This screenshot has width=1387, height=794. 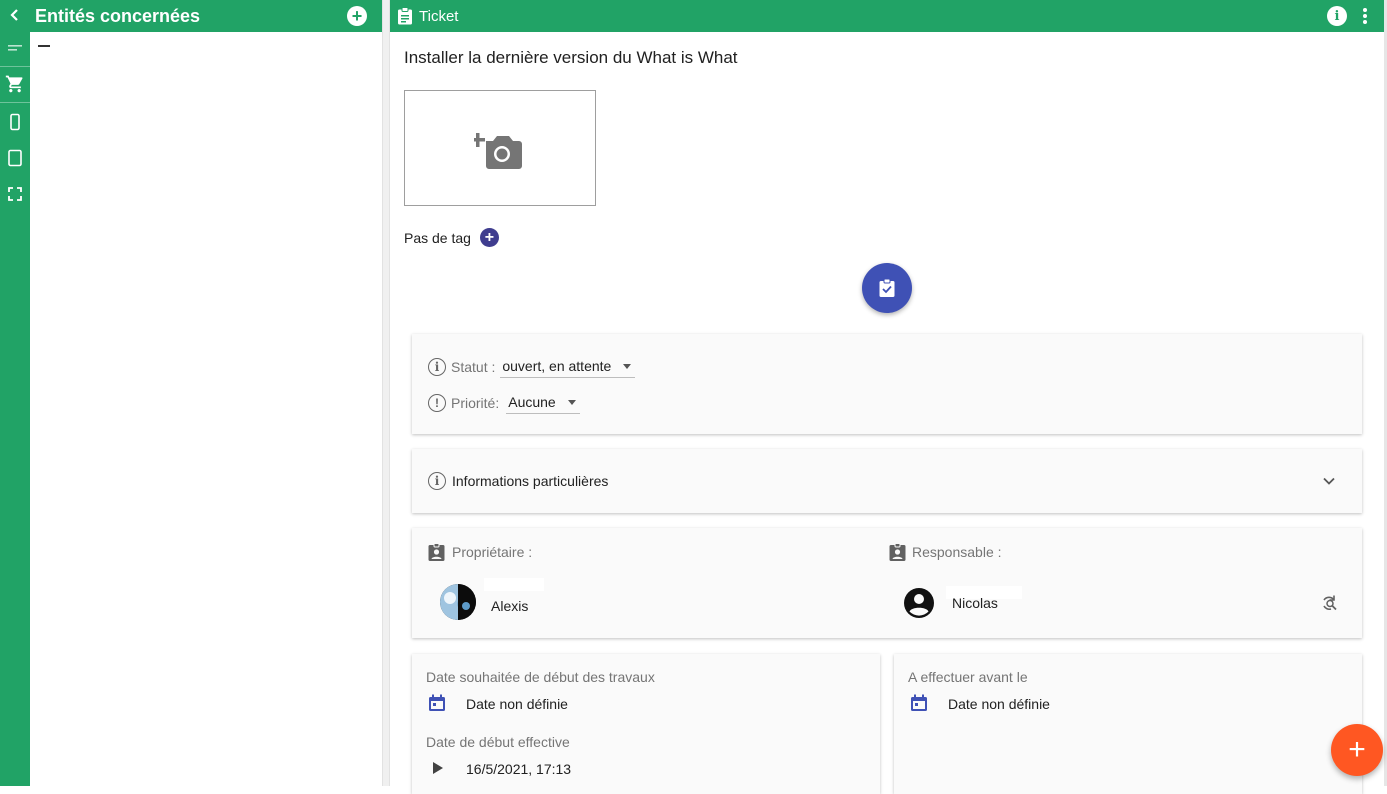 I want to click on chevron-left-icon, so click(x=15, y=15).